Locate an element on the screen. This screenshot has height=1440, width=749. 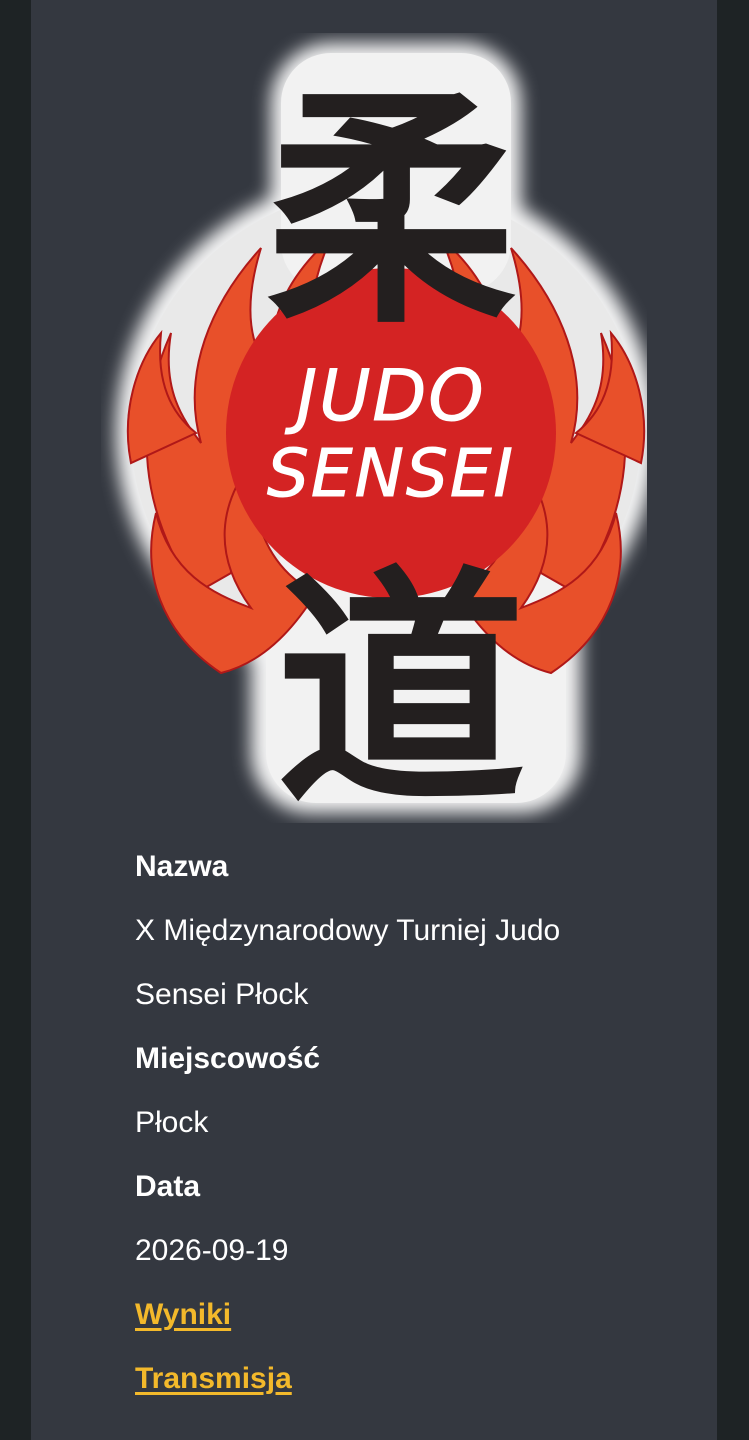
city-value: Płock is located at coordinates (172, 1122).